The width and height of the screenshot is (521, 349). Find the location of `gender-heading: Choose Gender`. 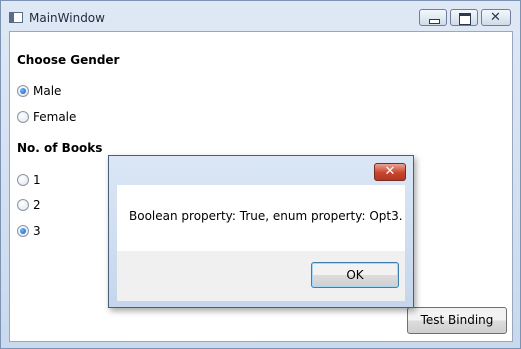

gender-heading: Choose Gender is located at coordinates (68, 60).